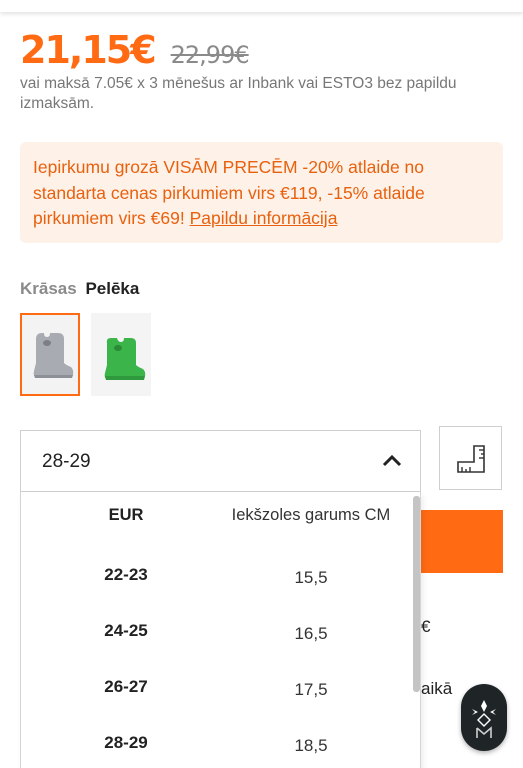 This screenshot has height=768, width=523. I want to click on size-eur: 28-29, so click(126, 742).